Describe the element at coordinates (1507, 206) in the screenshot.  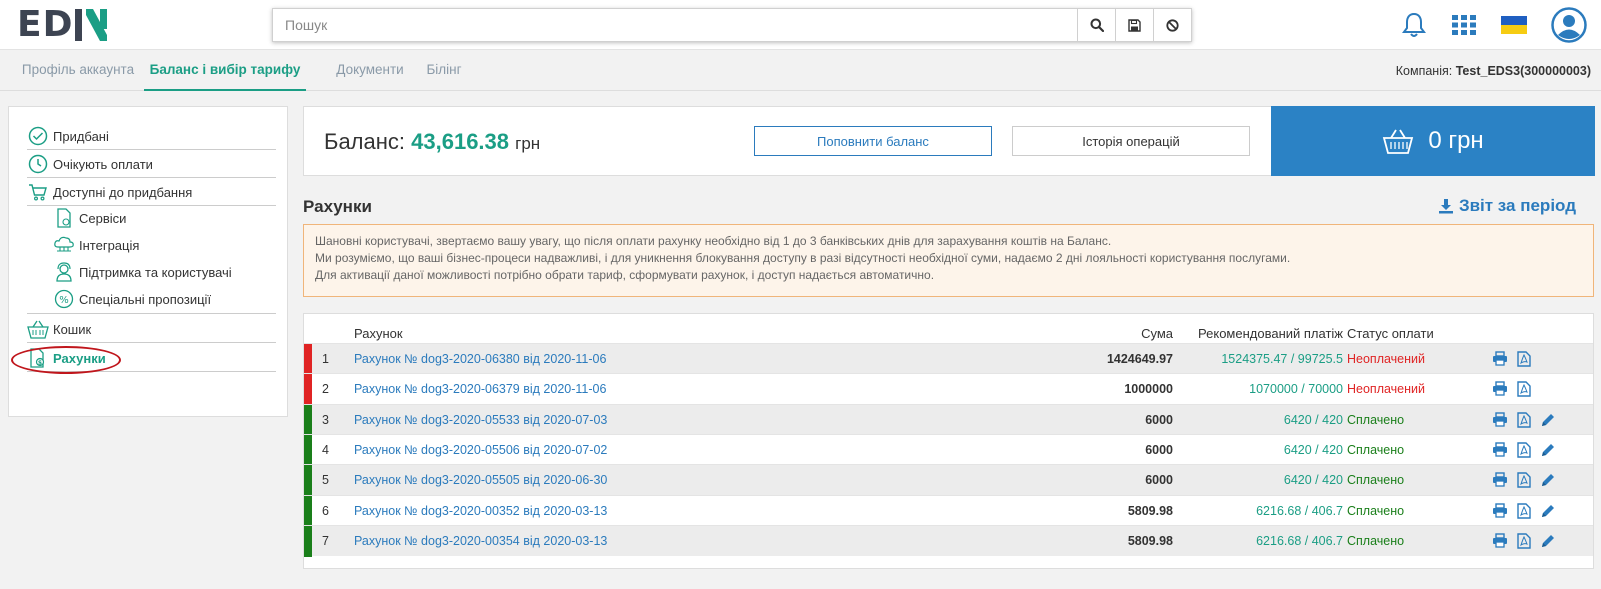
I see `period-report-link: Звіт за період` at that location.